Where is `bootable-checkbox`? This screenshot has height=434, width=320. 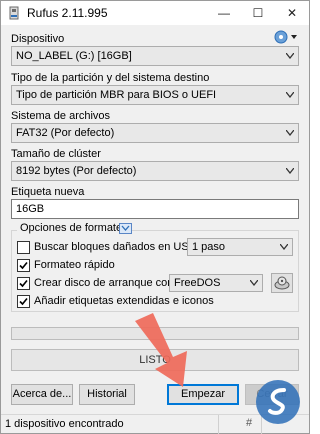 bootable-checkbox is located at coordinates (23, 283).